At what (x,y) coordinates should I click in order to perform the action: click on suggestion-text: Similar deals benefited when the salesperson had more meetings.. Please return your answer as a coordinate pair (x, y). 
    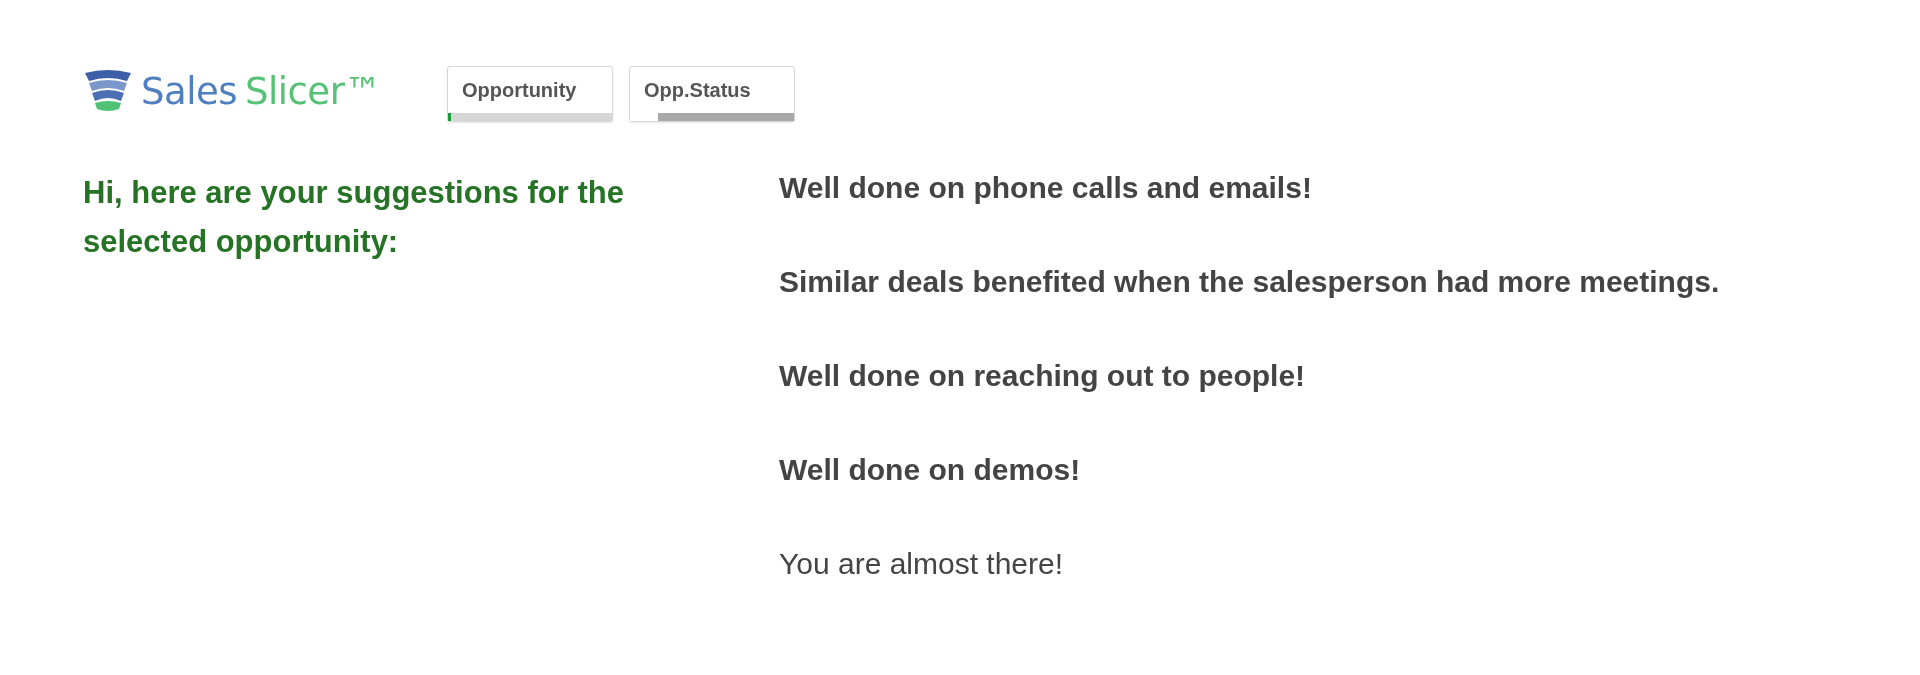
    Looking at the image, I should click on (1249, 282).